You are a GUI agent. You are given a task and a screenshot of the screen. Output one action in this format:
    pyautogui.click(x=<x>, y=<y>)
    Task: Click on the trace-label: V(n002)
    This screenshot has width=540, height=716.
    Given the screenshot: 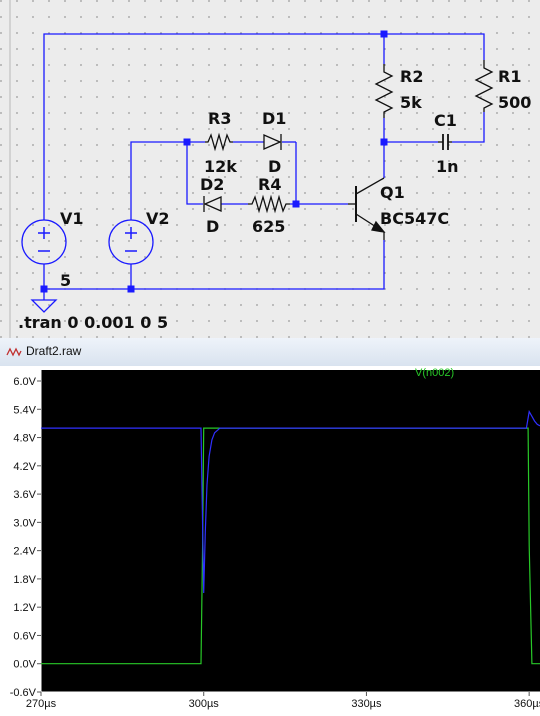 What is the action you would take?
    pyautogui.click(x=434, y=373)
    